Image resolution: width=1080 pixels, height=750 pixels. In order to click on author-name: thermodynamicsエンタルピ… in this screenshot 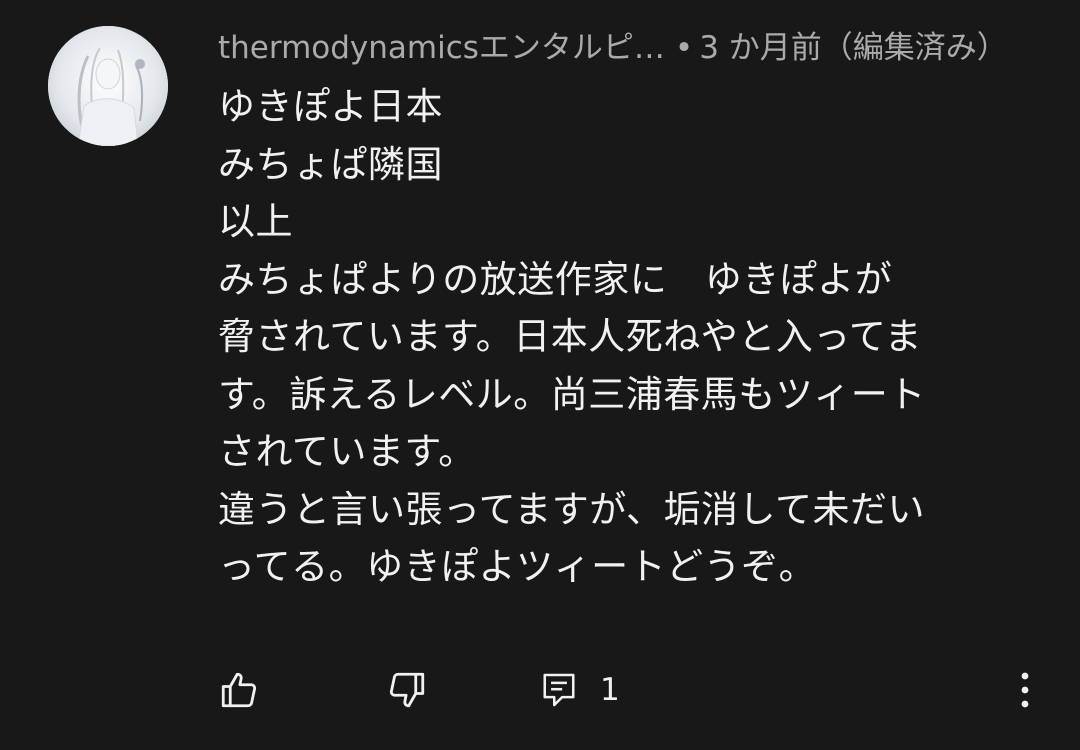, I will do `click(441, 48)`.